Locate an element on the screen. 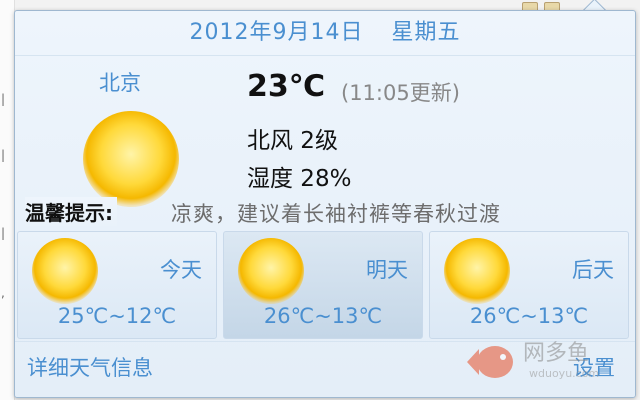 This screenshot has height=400, width=640. date-text: 2012年9月14日 is located at coordinates (276, 32).